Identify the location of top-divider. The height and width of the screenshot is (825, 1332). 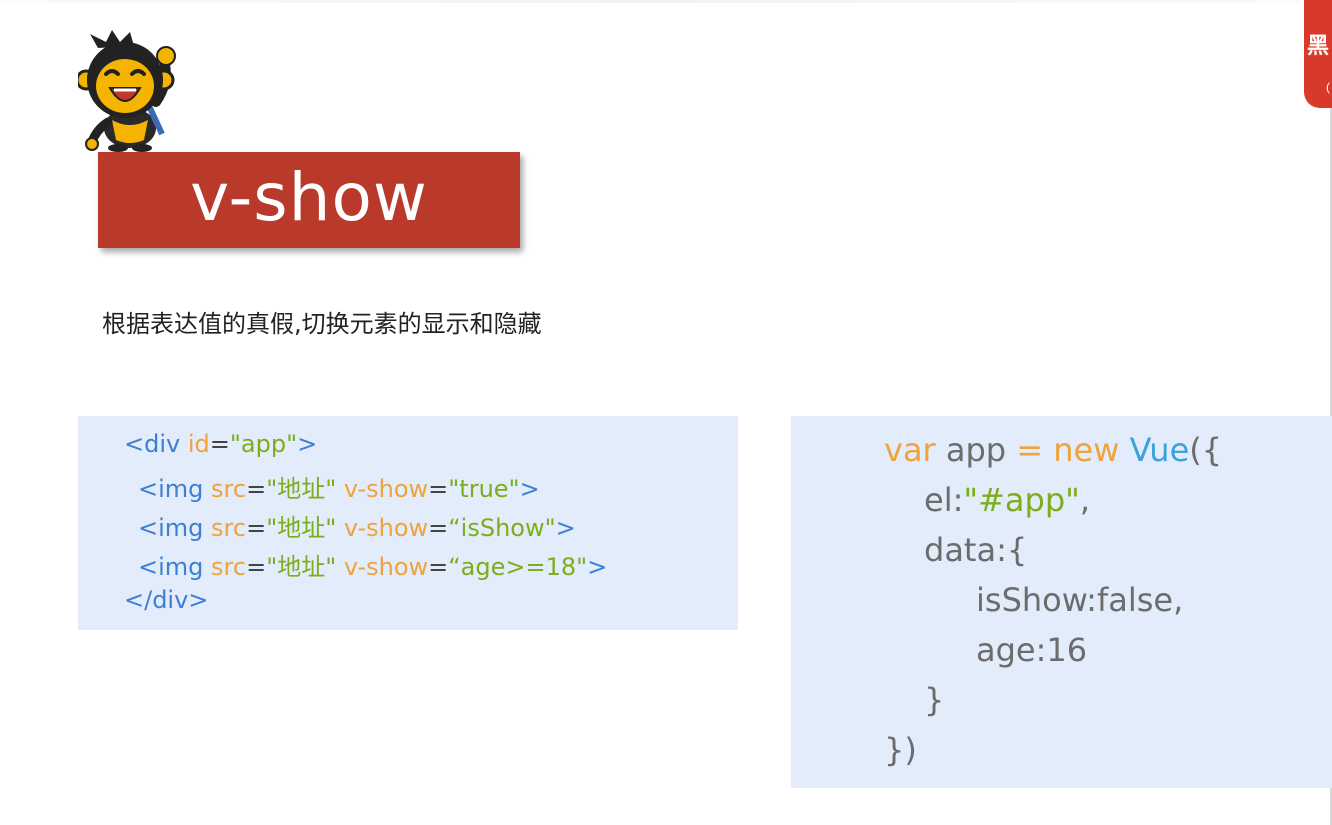
(650, 1).